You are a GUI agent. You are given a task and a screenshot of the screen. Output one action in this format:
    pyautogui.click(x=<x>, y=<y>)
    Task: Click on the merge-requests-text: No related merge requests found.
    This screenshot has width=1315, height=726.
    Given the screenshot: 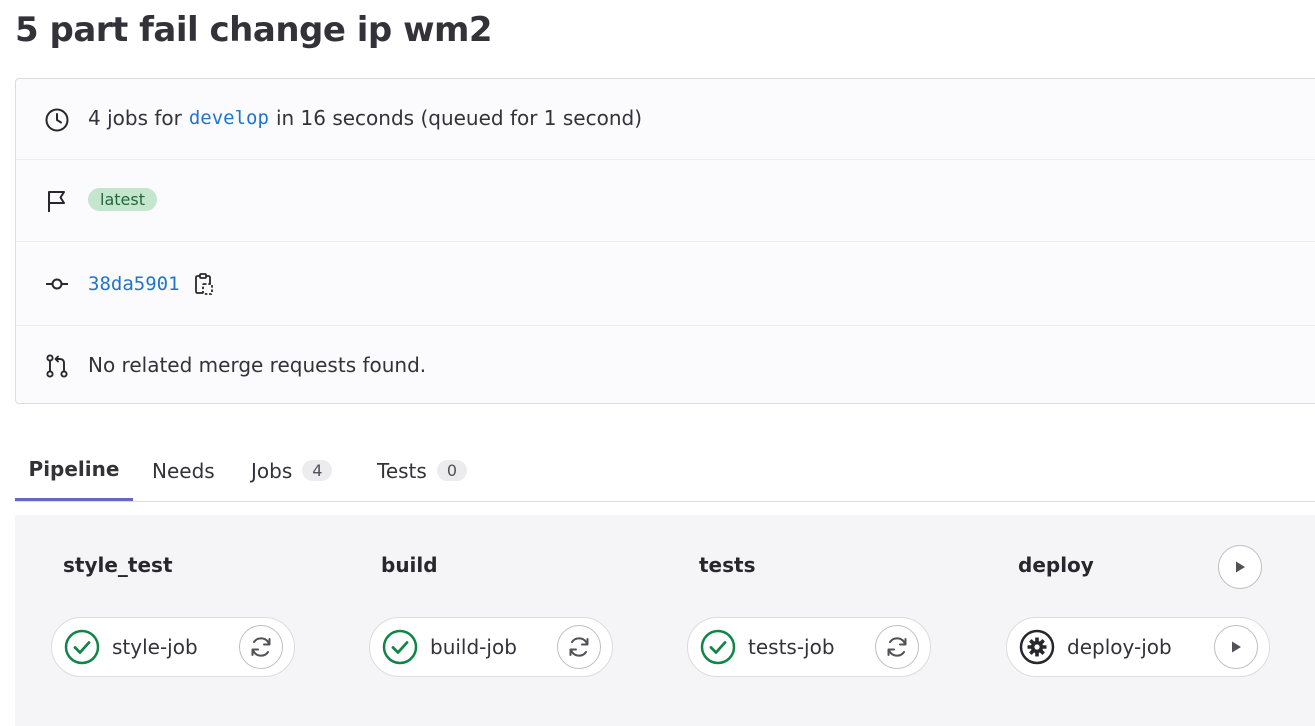 What is the action you would take?
    pyautogui.click(x=257, y=365)
    